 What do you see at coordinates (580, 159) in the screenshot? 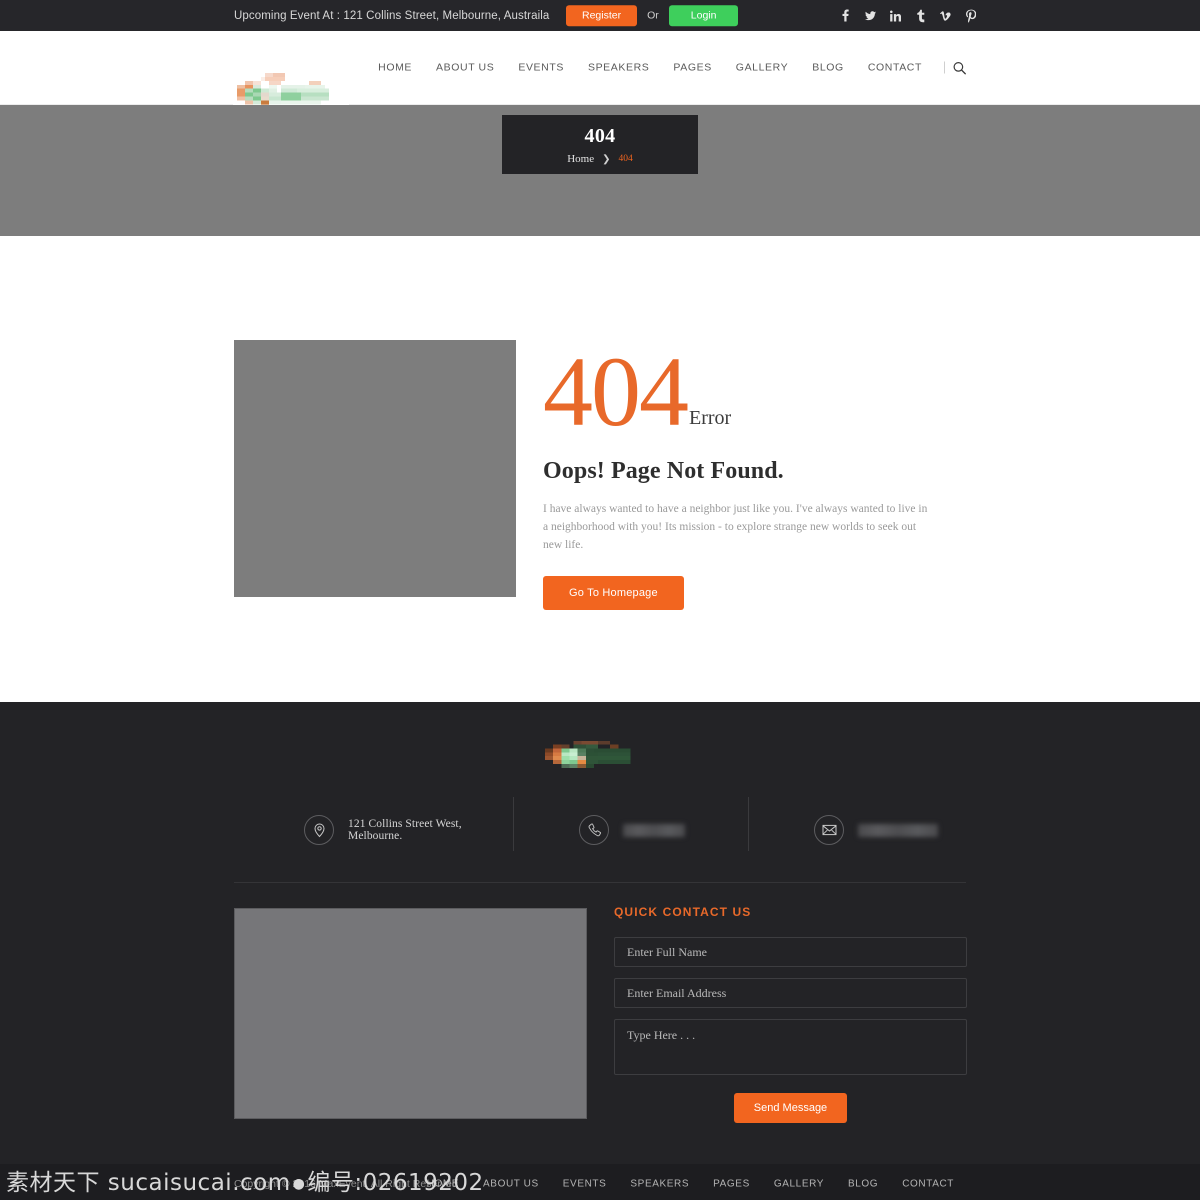
I see `breadcrumb-home: Home` at bounding box center [580, 159].